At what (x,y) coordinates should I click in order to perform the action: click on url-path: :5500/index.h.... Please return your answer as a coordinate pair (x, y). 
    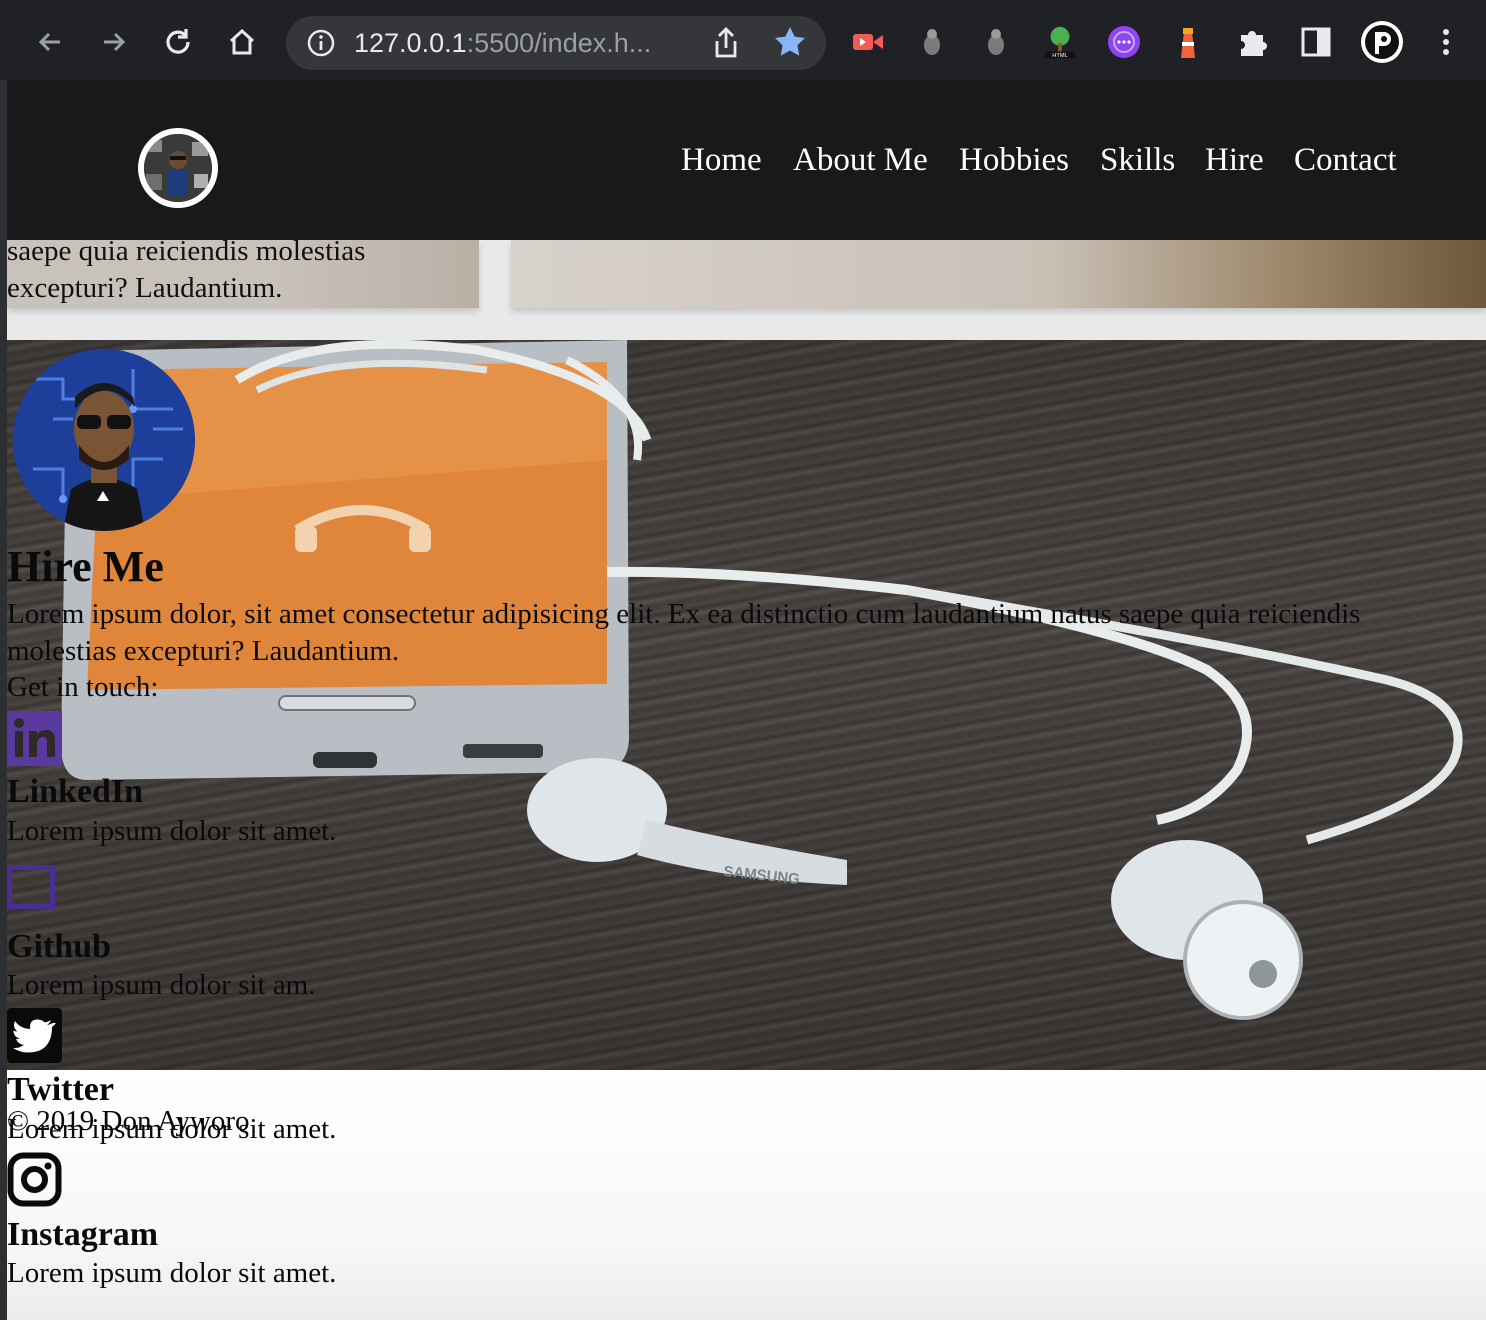
    Looking at the image, I should click on (559, 43).